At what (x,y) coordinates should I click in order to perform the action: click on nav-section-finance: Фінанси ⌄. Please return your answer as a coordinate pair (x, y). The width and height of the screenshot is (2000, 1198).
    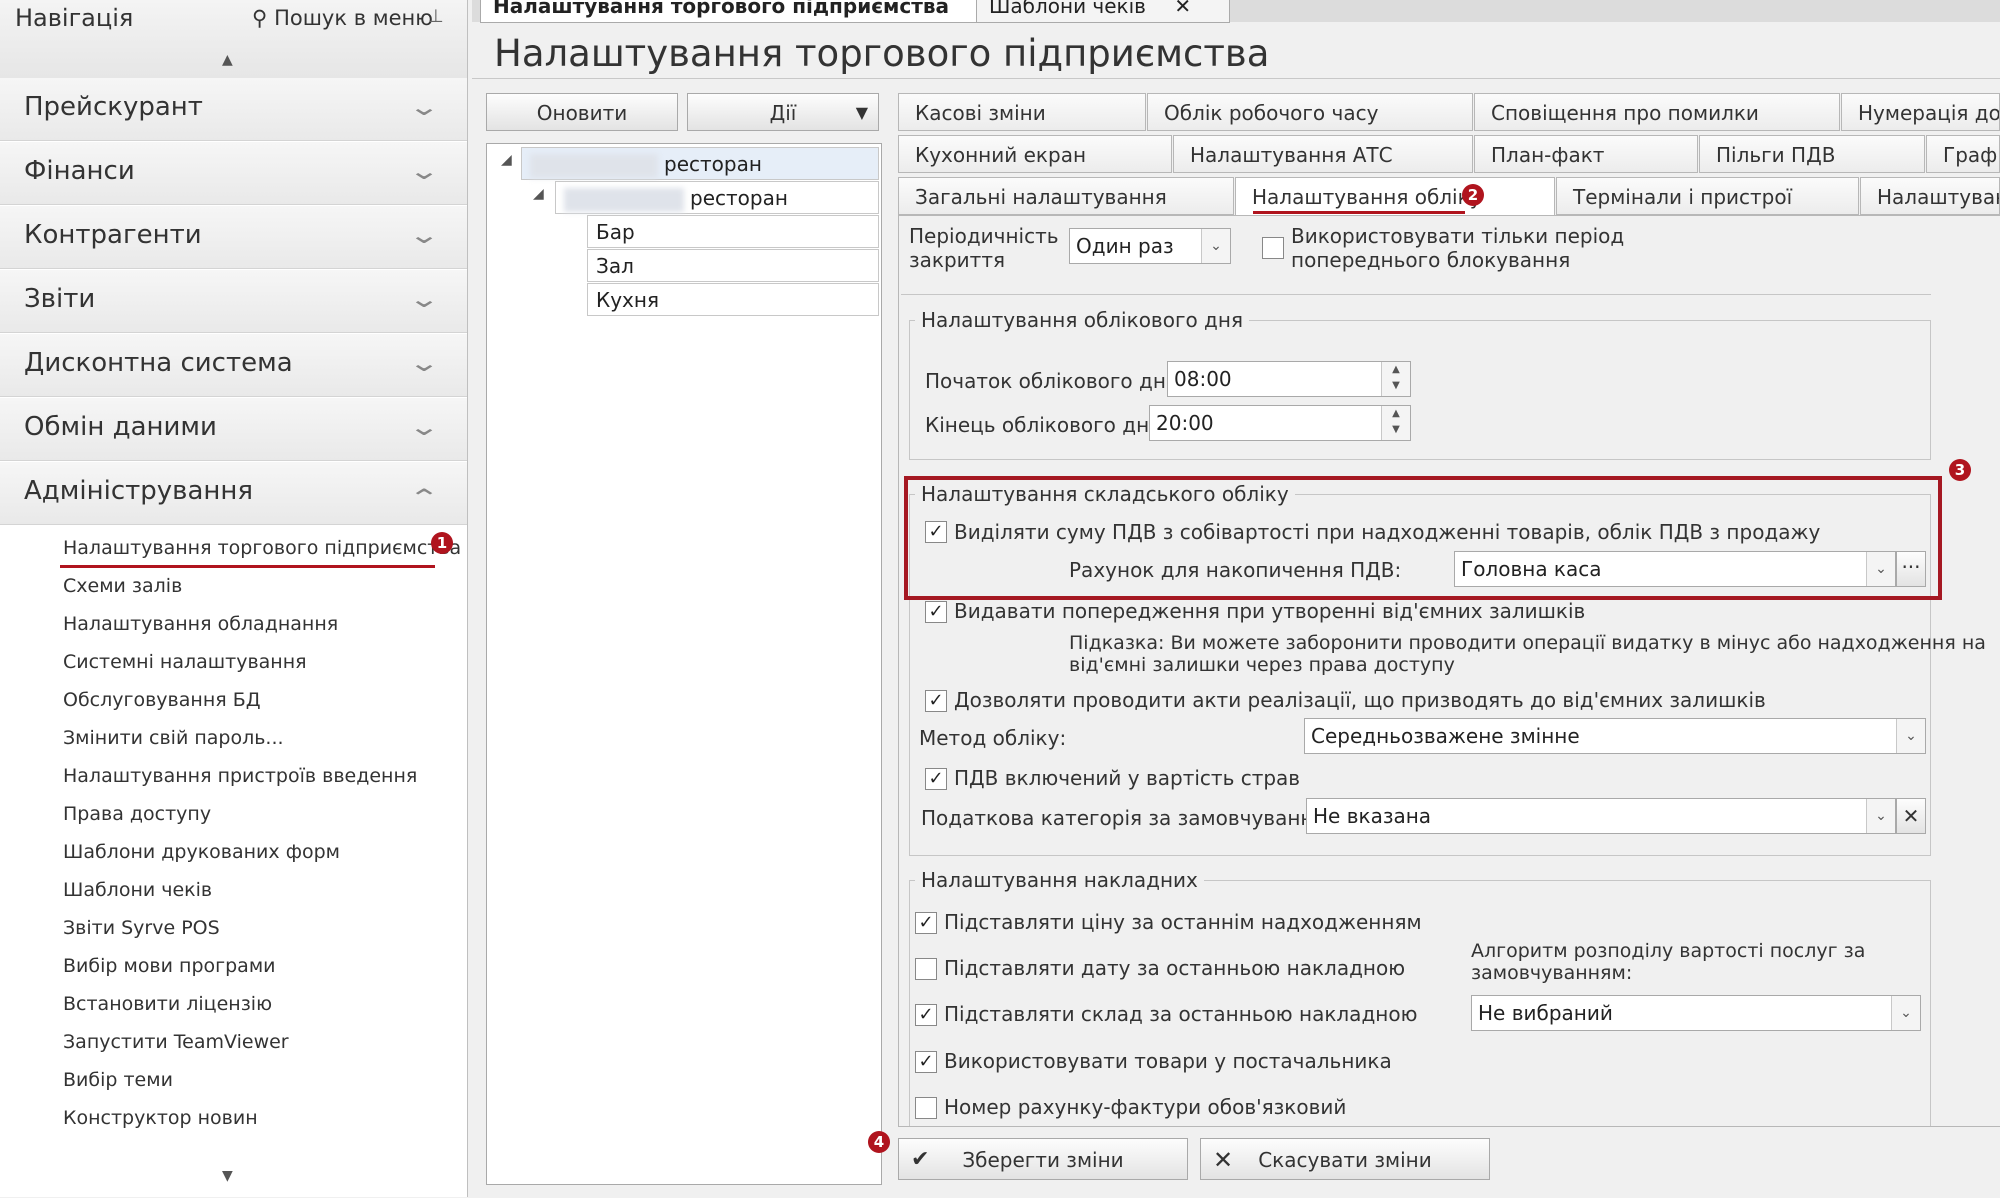
    Looking at the image, I should click on (233, 173).